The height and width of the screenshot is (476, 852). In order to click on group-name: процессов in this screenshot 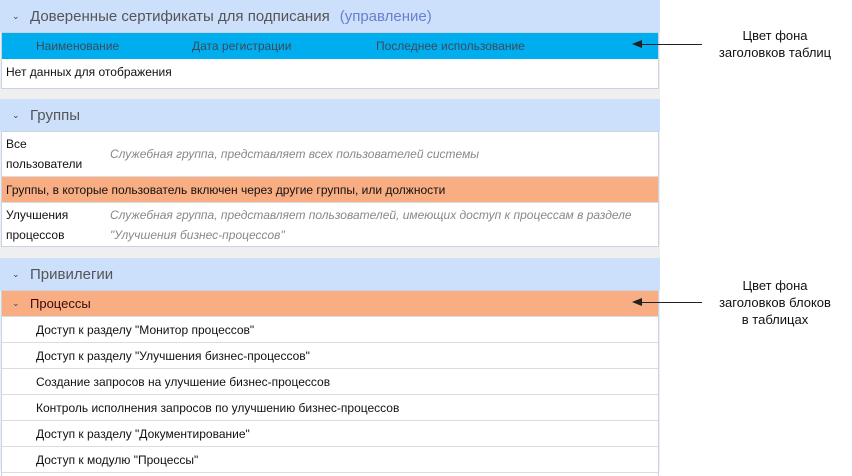, I will do `click(35, 235)`.